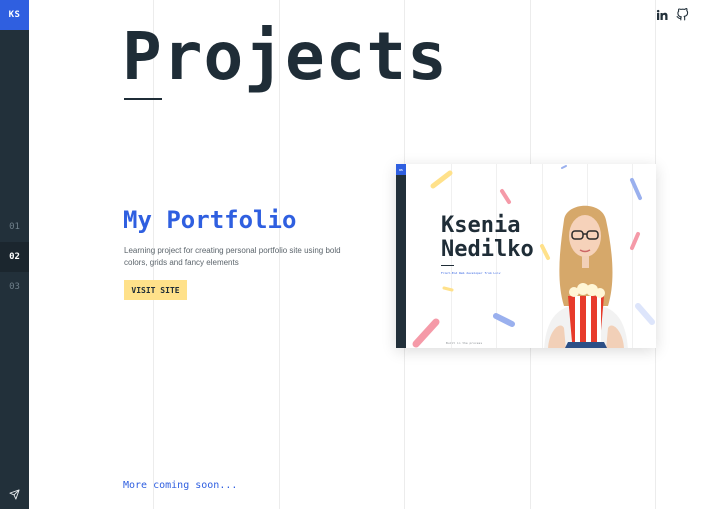 The image size is (717, 509). I want to click on visit-site-button: VISIT SITE, so click(155, 290).